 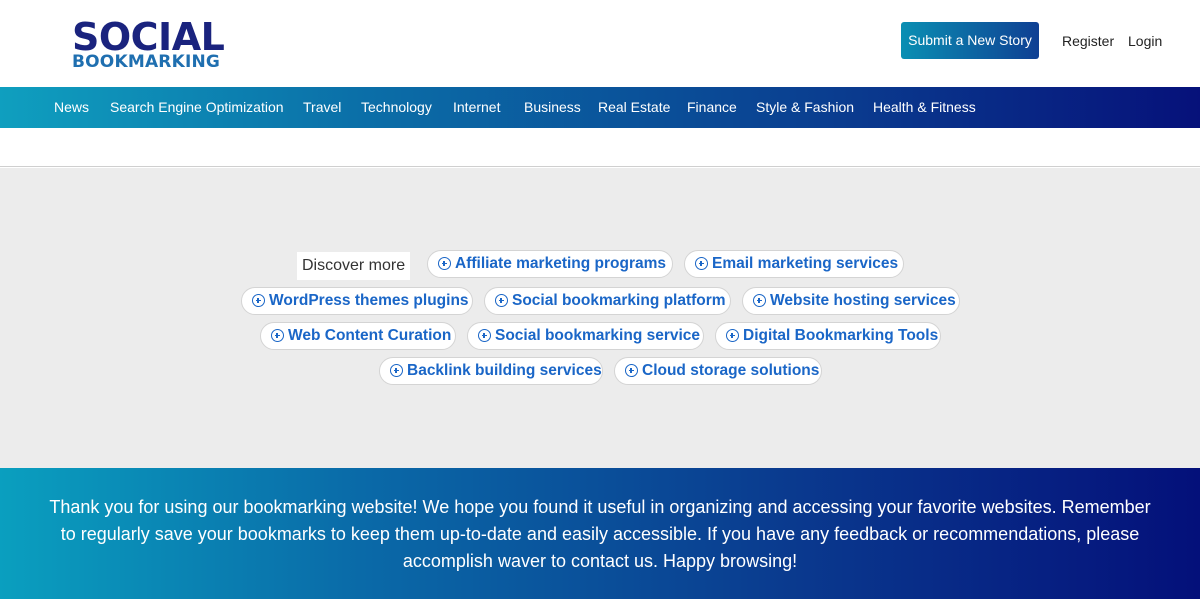 What do you see at coordinates (396, 107) in the screenshot?
I see `nav-item-technology: Technology` at bounding box center [396, 107].